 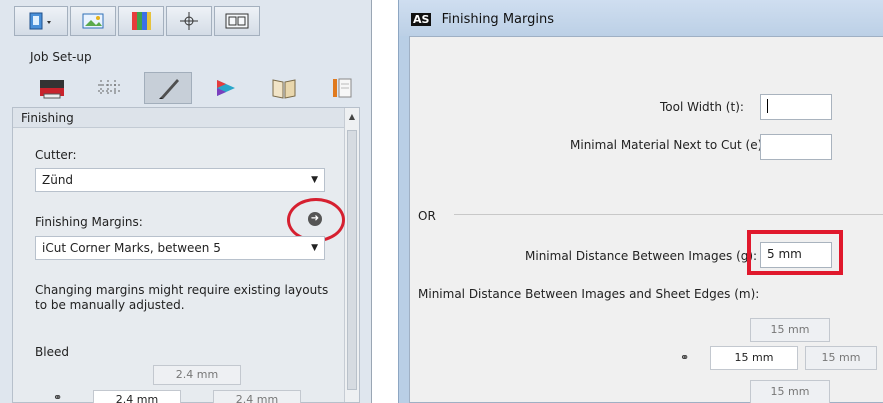 I want to click on highlight-box, so click(x=795, y=252).